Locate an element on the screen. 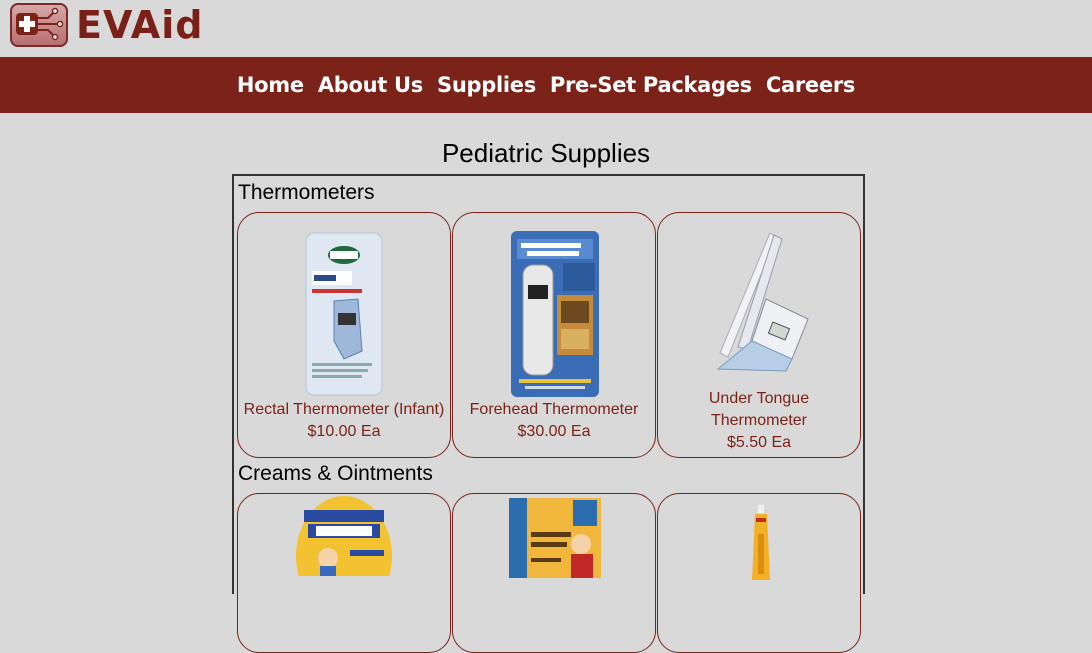  site-header: EVAid is located at coordinates (546, 28).